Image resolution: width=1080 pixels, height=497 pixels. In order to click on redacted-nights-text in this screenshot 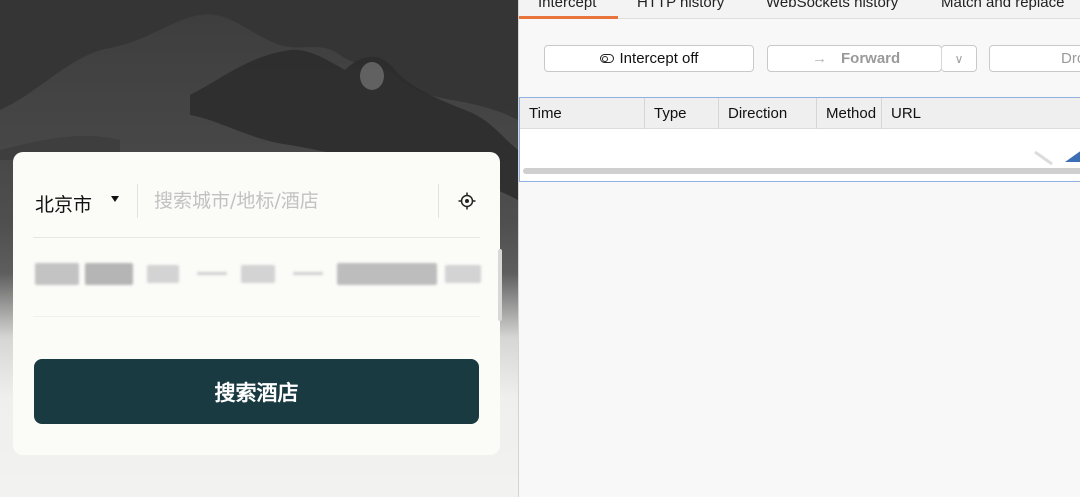, I will do `click(258, 274)`.